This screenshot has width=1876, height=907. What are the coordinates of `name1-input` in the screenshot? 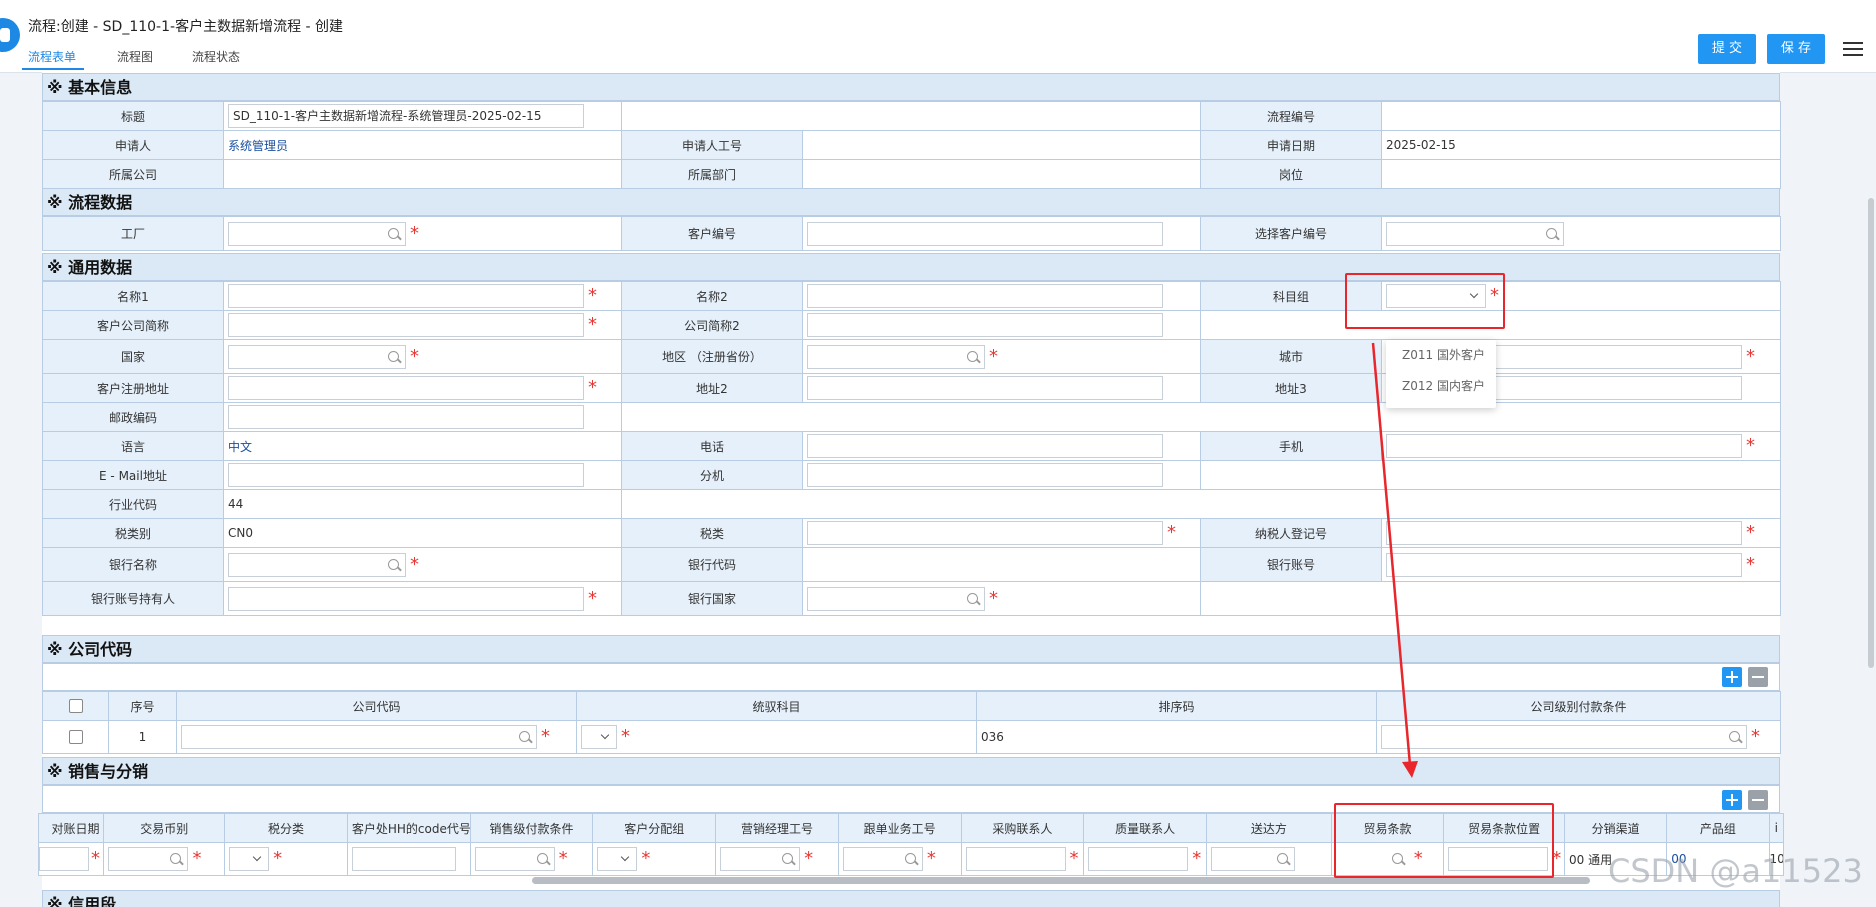 It's located at (406, 296).